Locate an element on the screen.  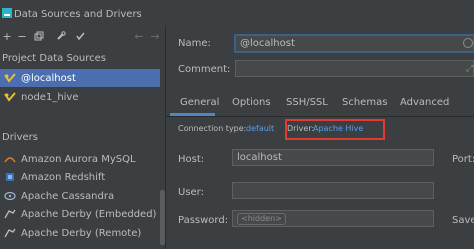
minus-icon: − is located at coordinates (22, 36).